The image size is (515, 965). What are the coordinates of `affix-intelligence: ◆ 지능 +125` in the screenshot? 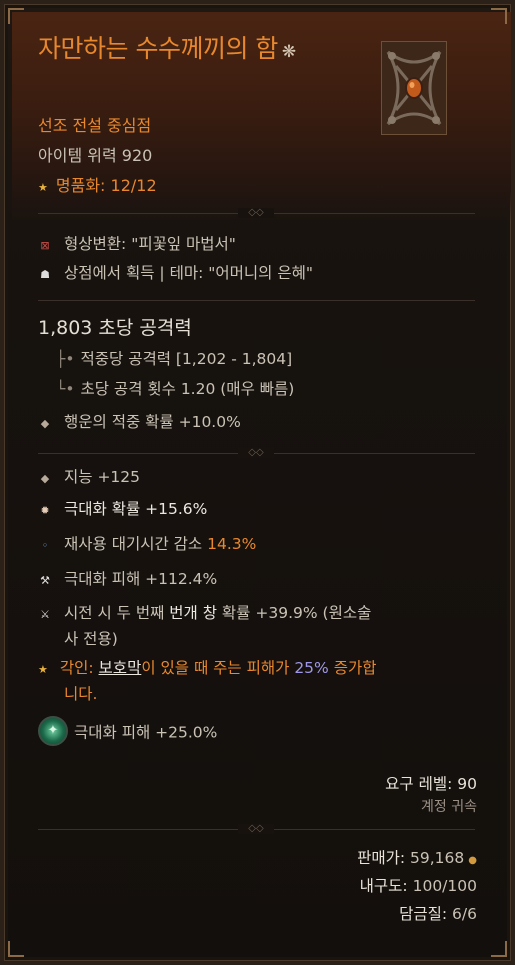 It's located at (89, 476).